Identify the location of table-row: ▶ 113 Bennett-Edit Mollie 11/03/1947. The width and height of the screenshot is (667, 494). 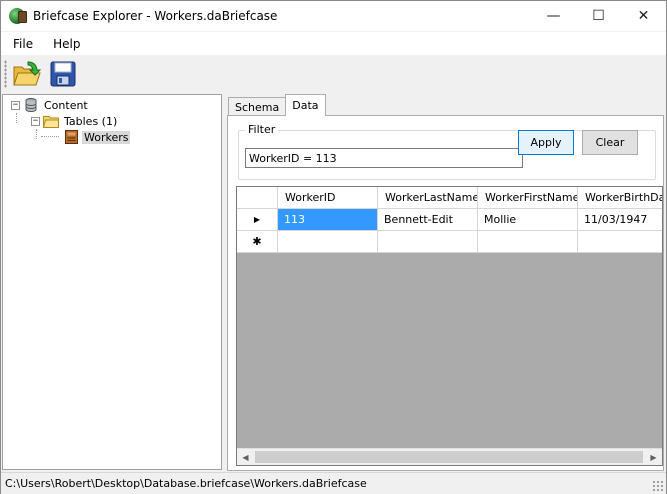
(449, 220).